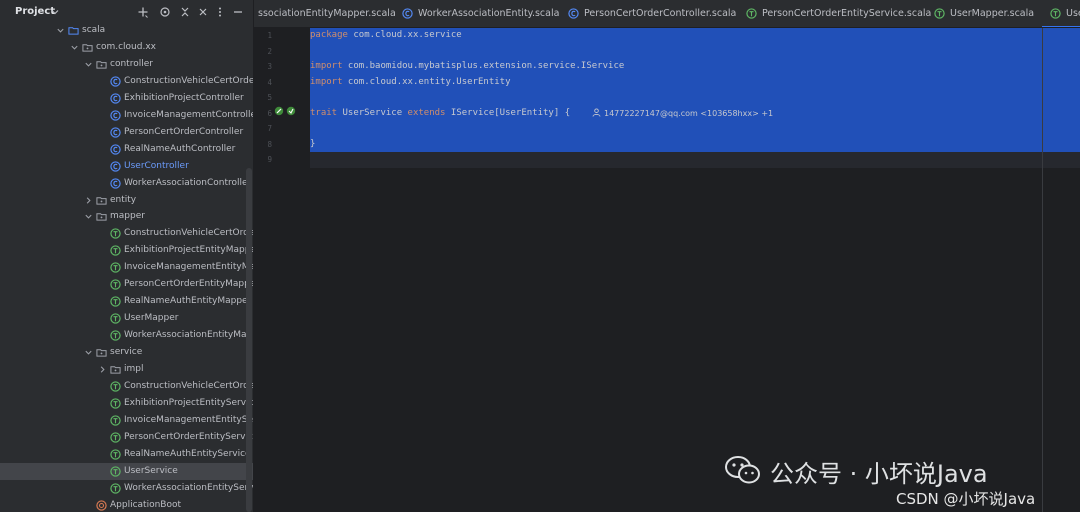  Describe the element at coordinates (269, 97) in the screenshot. I see `line-number: 5` at that location.